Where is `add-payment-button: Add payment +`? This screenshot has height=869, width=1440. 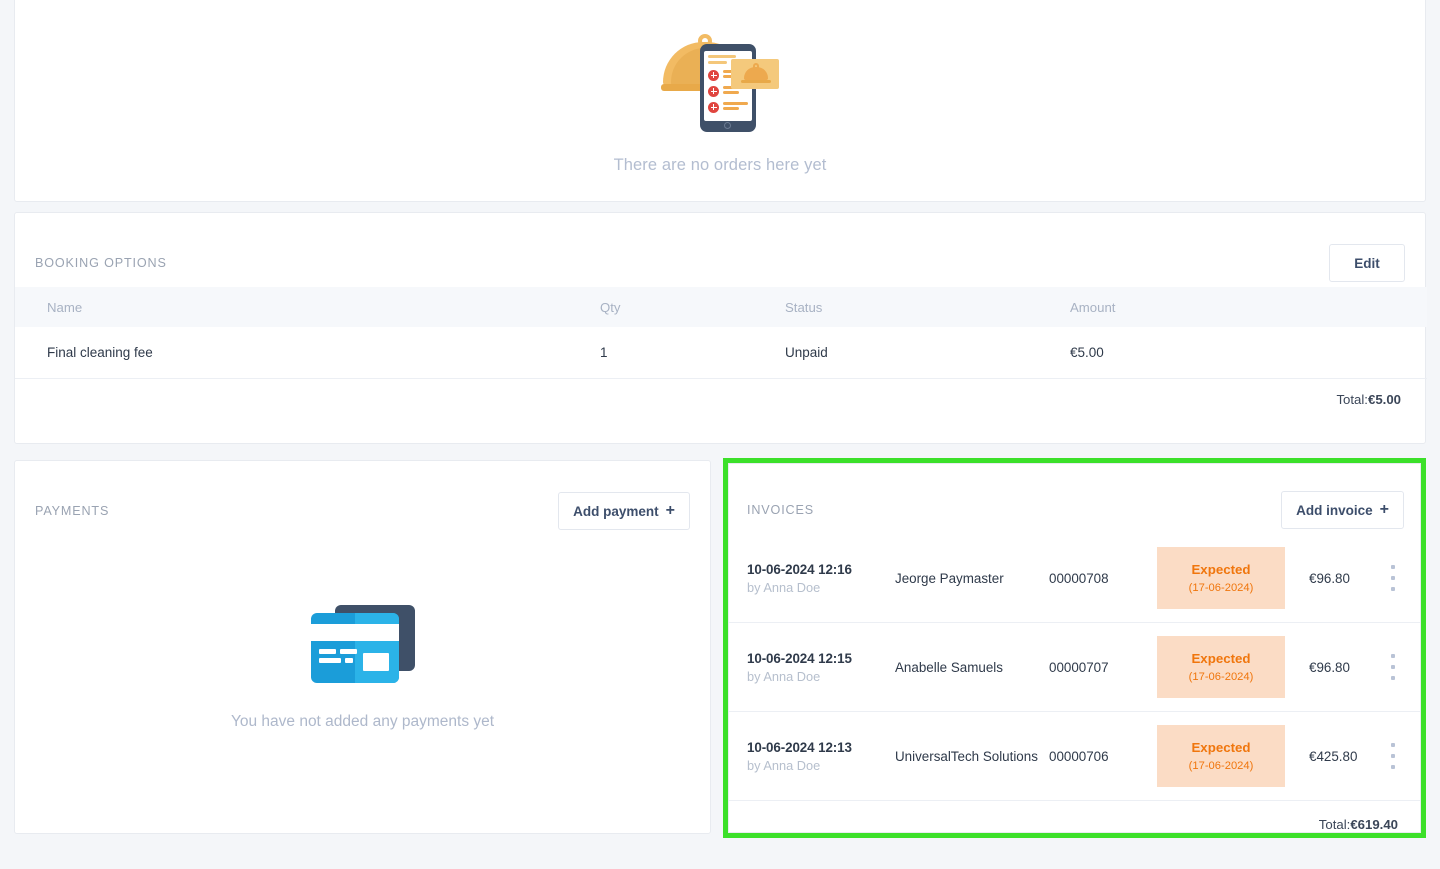 add-payment-button: Add payment + is located at coordinates (624, 511).